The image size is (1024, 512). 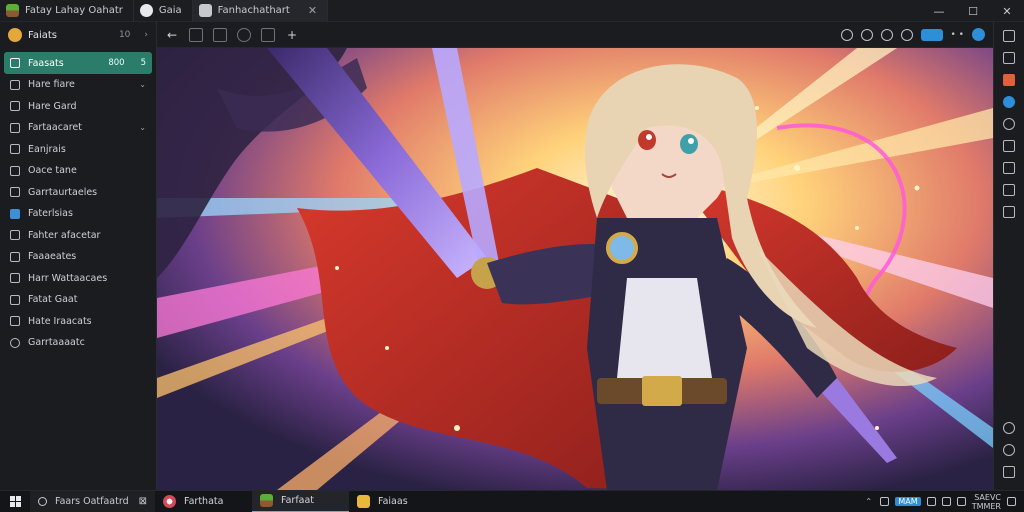 What do you see at coordinates (46, 63) in the screenshot?
I see `sidebar-item-label: Faasats` at bounding box center [46, 63].